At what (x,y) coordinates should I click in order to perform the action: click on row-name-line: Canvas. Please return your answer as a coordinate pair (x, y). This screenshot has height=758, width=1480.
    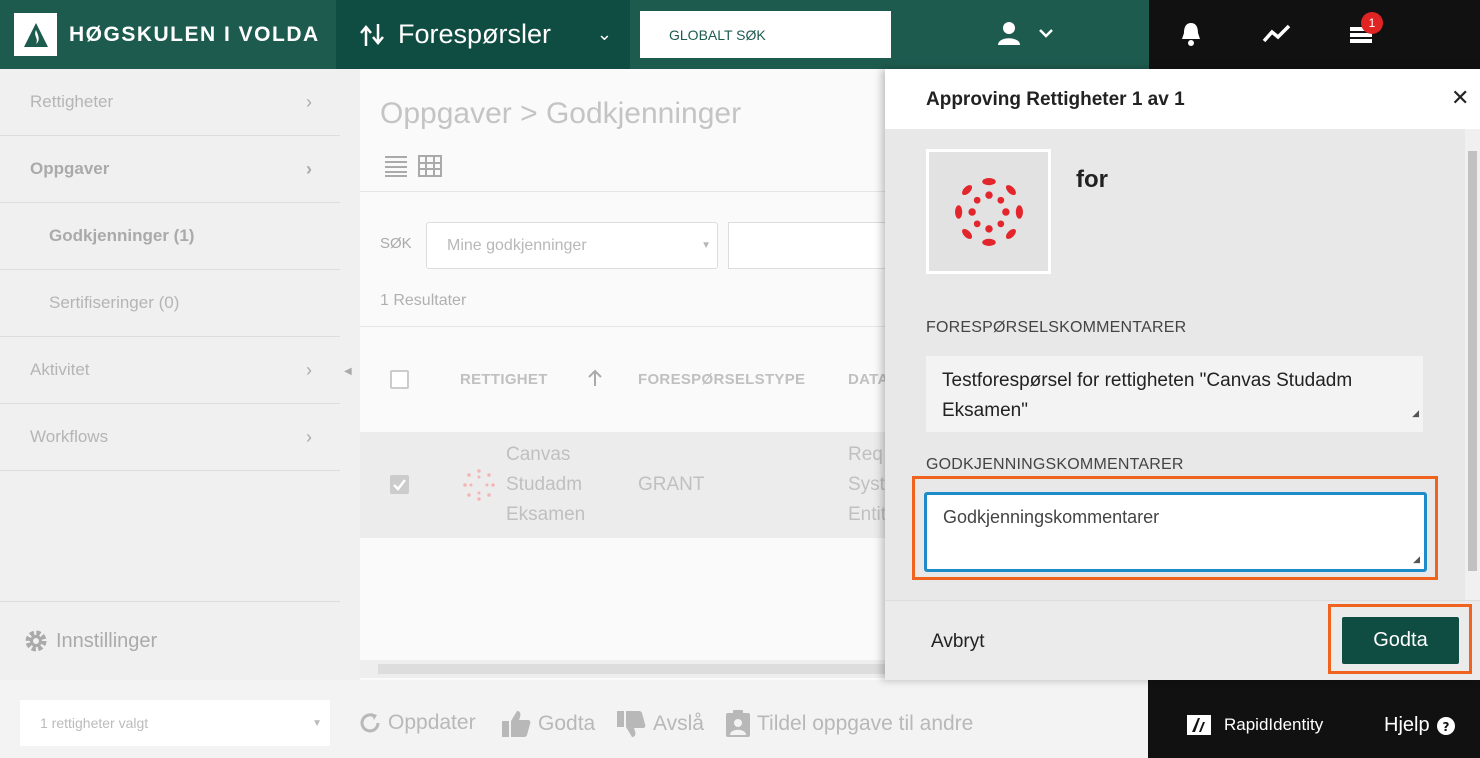
    Looking at the image, I should click on (538, 454).